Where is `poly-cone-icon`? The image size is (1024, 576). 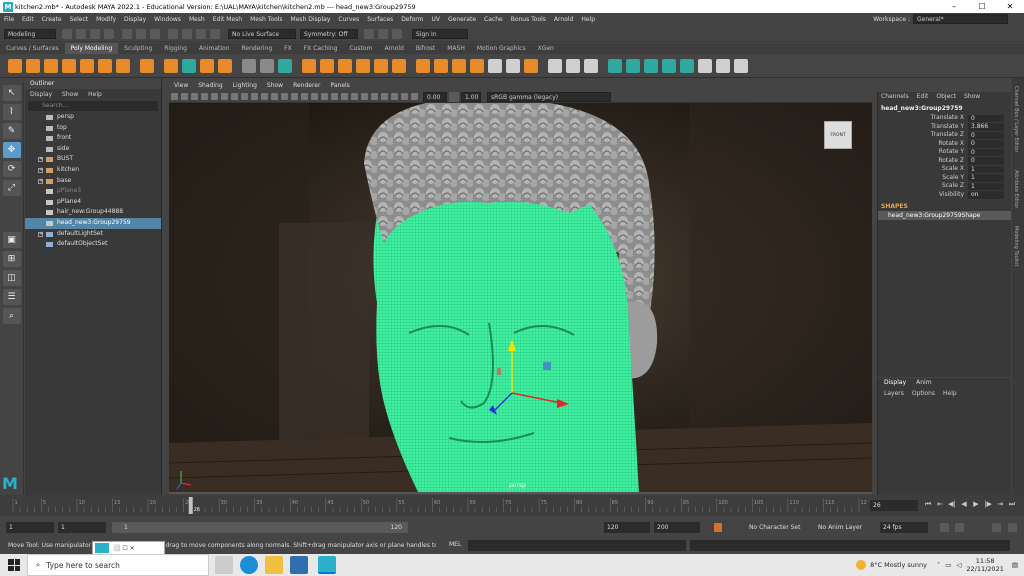
poly-cone-icon is located at coordinates (69, 65).